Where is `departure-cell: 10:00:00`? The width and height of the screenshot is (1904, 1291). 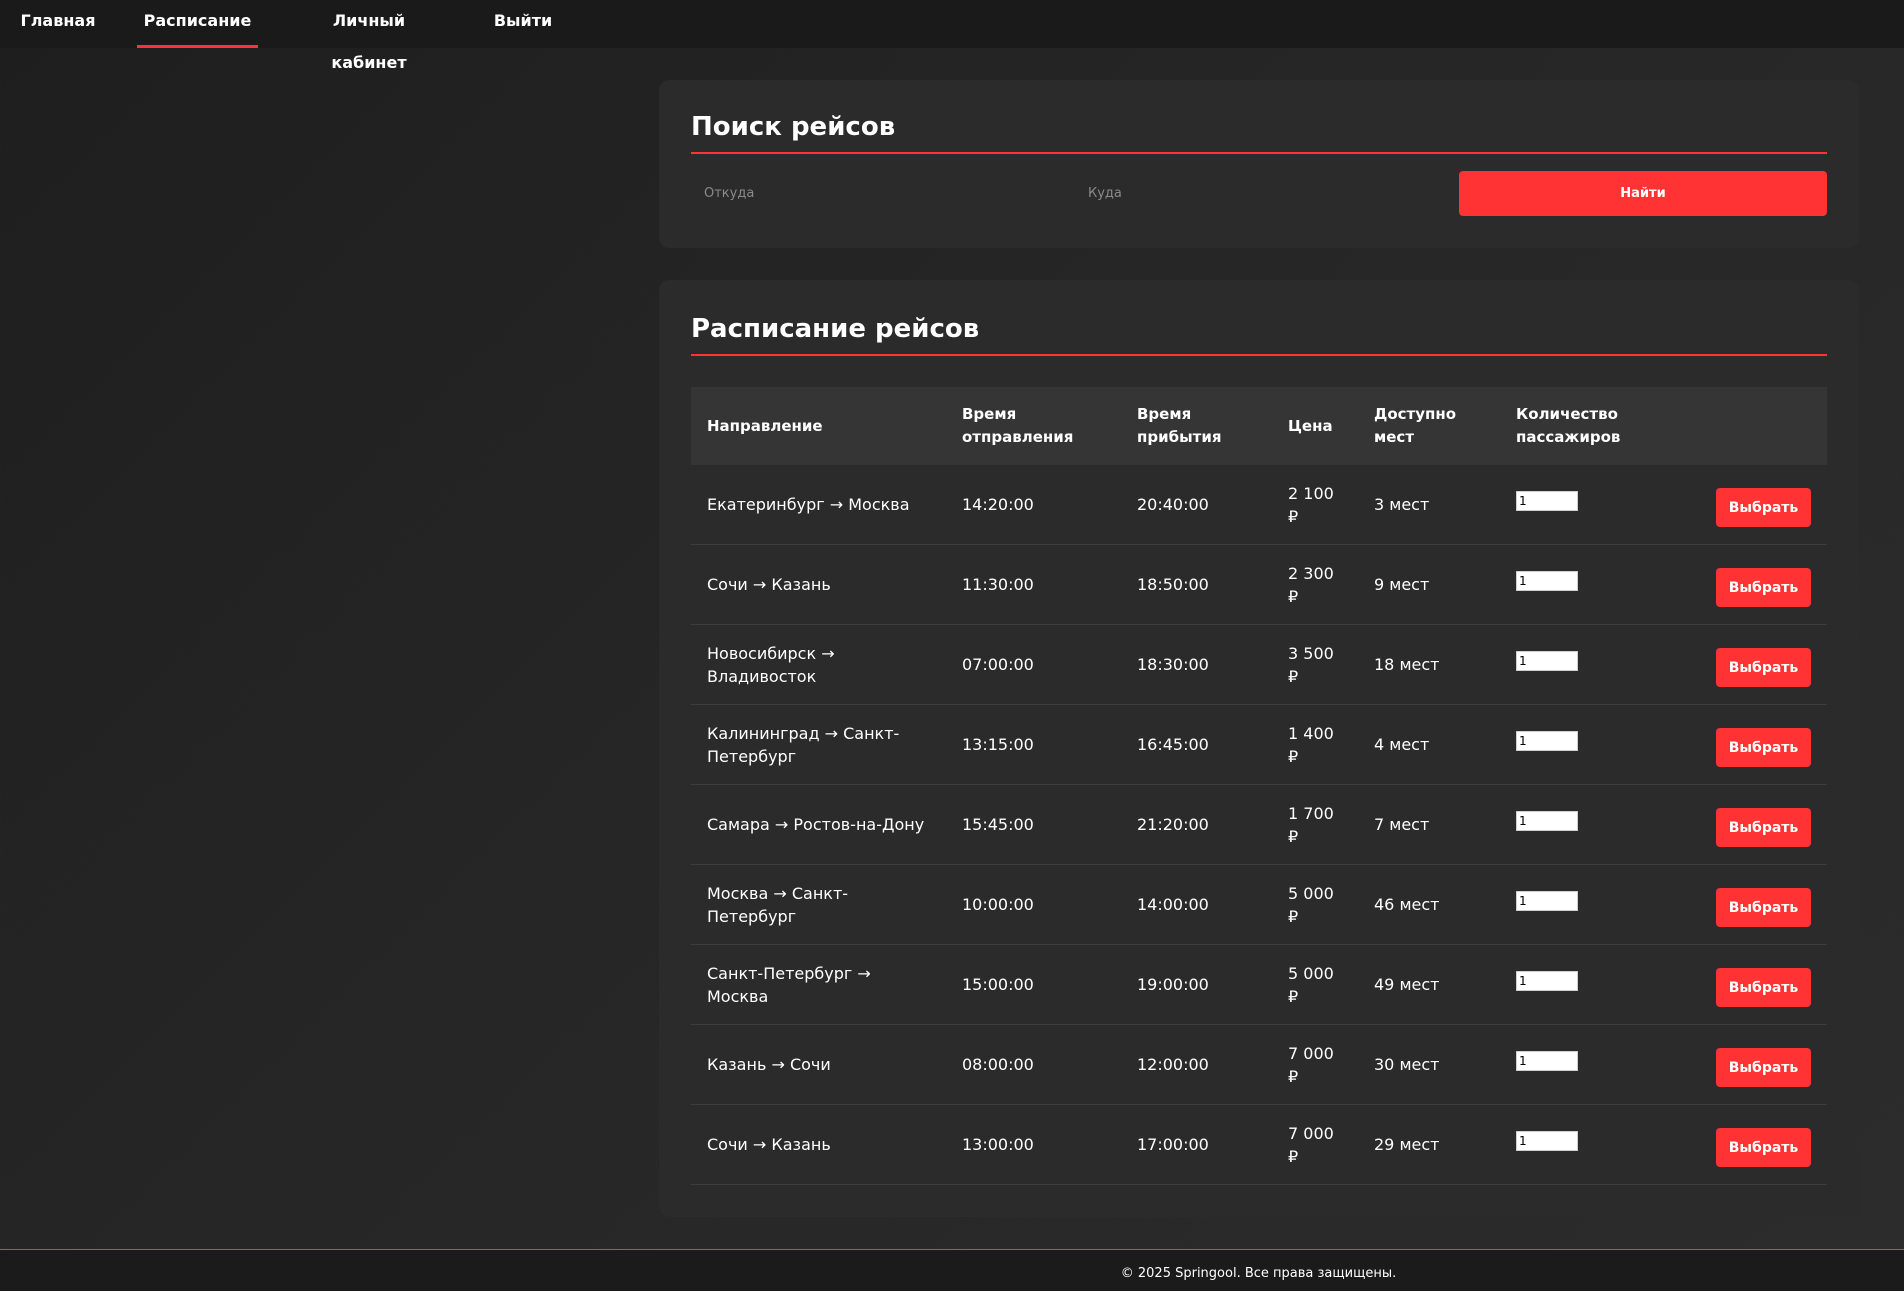 departure-cell: 10:00:00 is located at coordinates (1033, 904).